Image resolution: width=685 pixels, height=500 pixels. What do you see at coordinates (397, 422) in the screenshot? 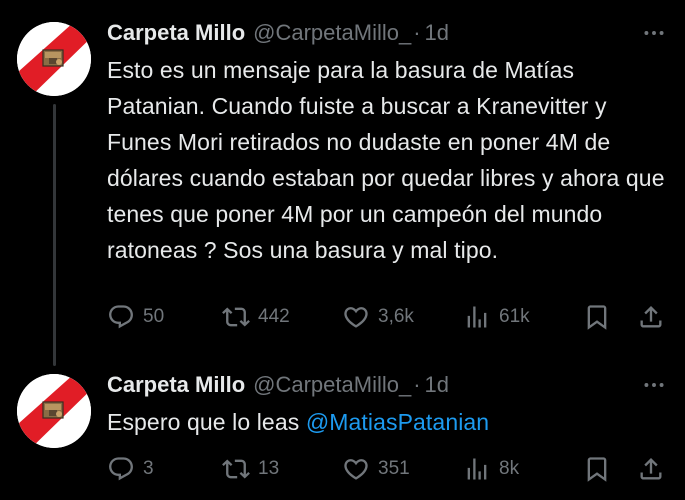
I see `mention-link: @MatiasPatanian` at bounding box center [397, 422].